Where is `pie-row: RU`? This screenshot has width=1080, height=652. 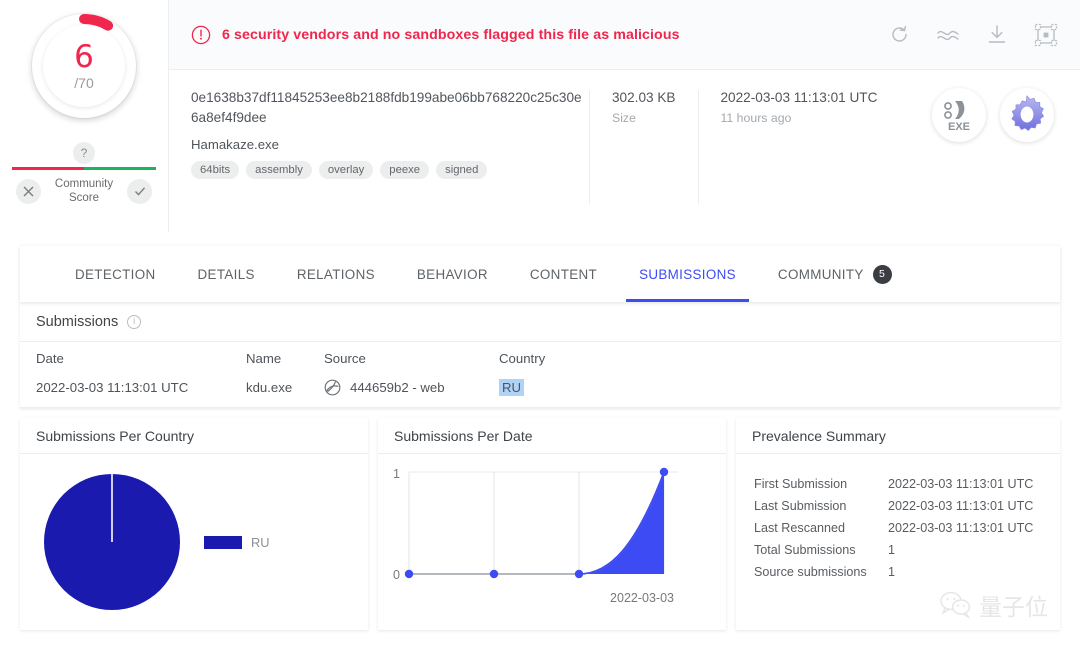
pie-row: RU is located at coordinates (194, 542).